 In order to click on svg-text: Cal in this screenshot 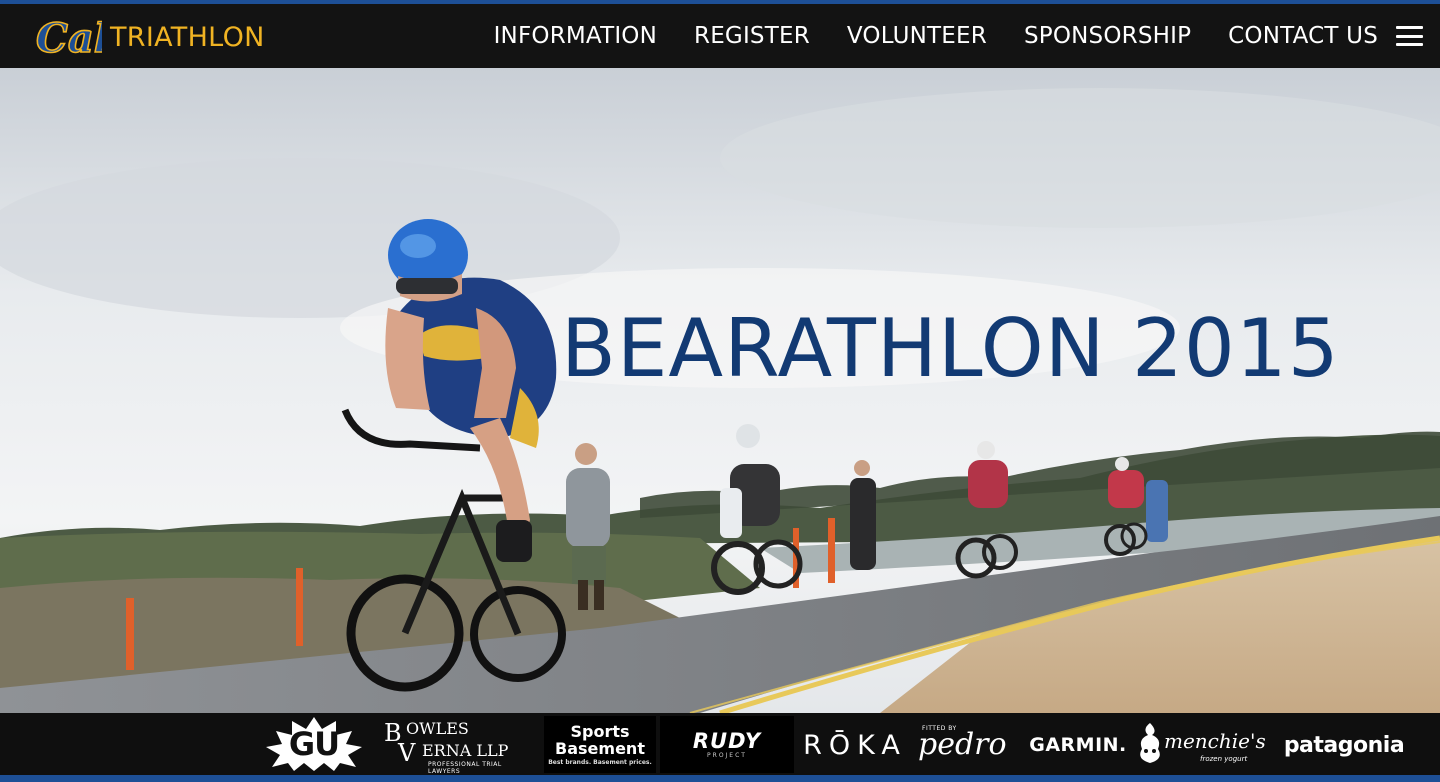, I will do `click(69, 38)`.